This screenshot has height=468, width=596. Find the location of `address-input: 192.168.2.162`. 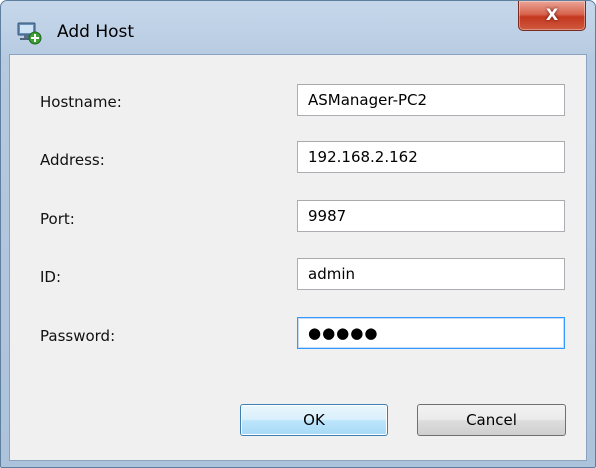

address-input: 192.168.2.162 is located at coordinates (431, 157).